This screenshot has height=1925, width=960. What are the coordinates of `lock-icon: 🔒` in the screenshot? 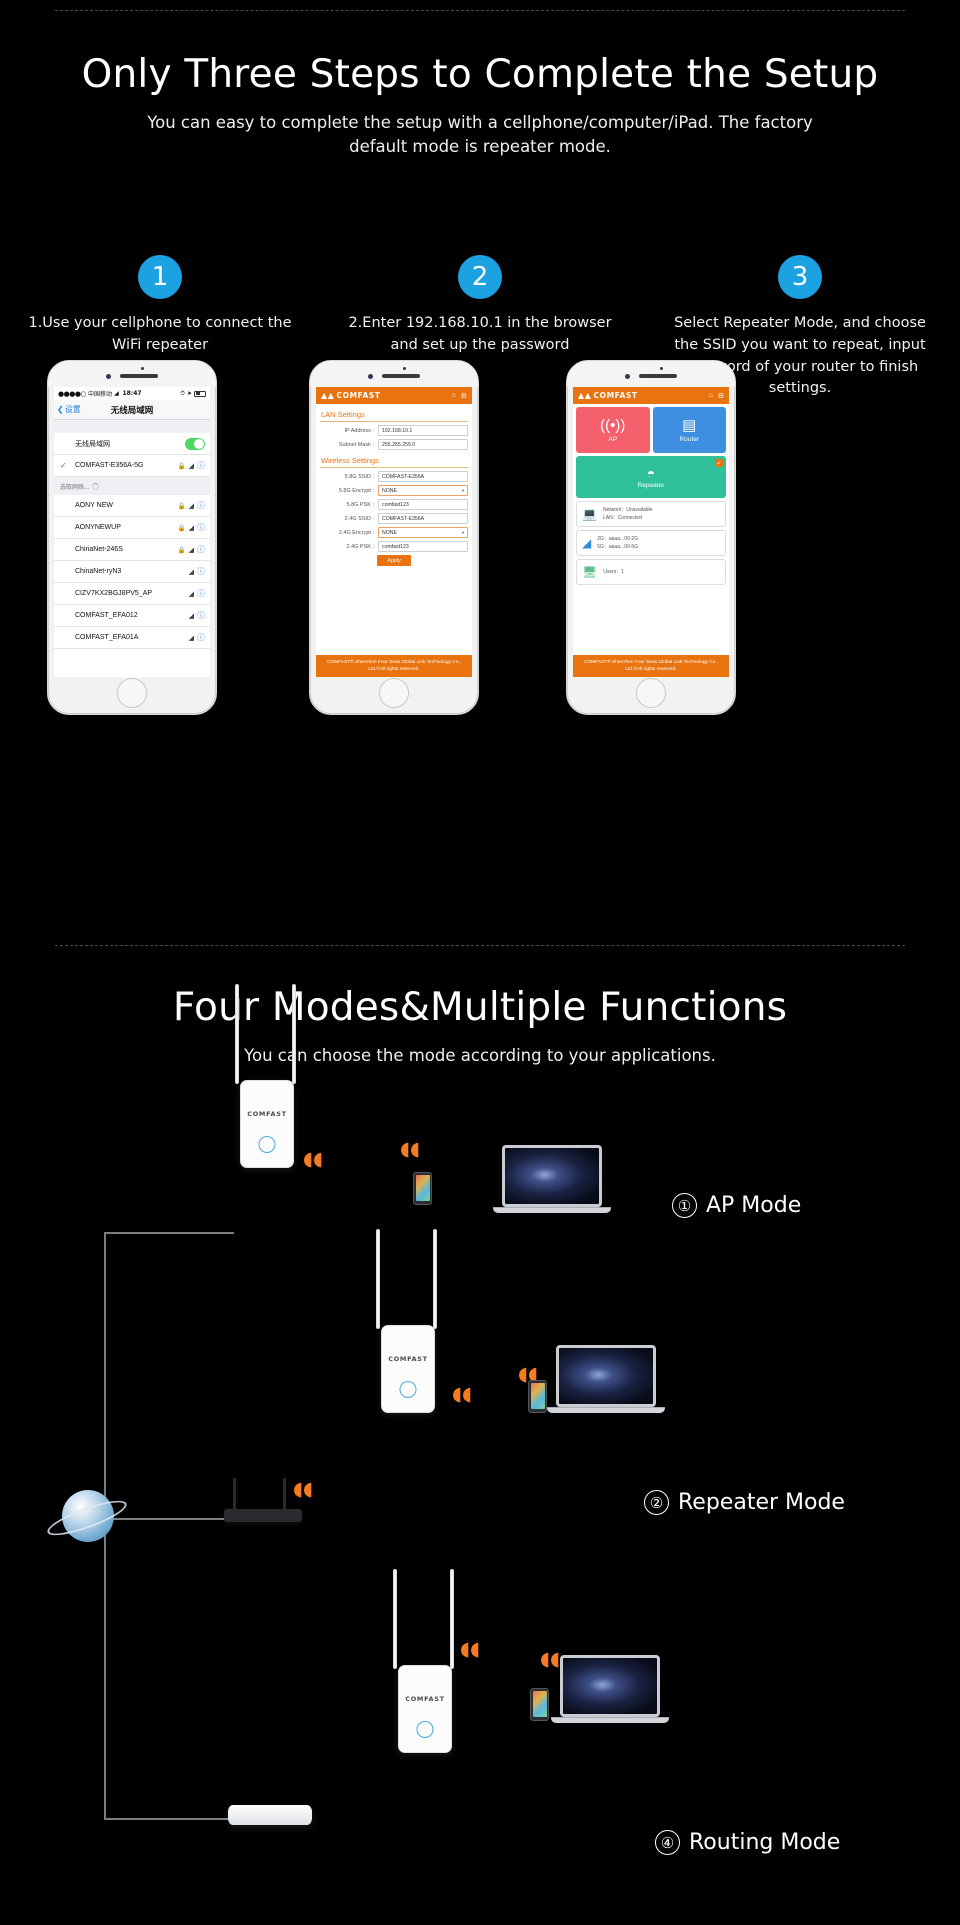 It's located at (181, 550).